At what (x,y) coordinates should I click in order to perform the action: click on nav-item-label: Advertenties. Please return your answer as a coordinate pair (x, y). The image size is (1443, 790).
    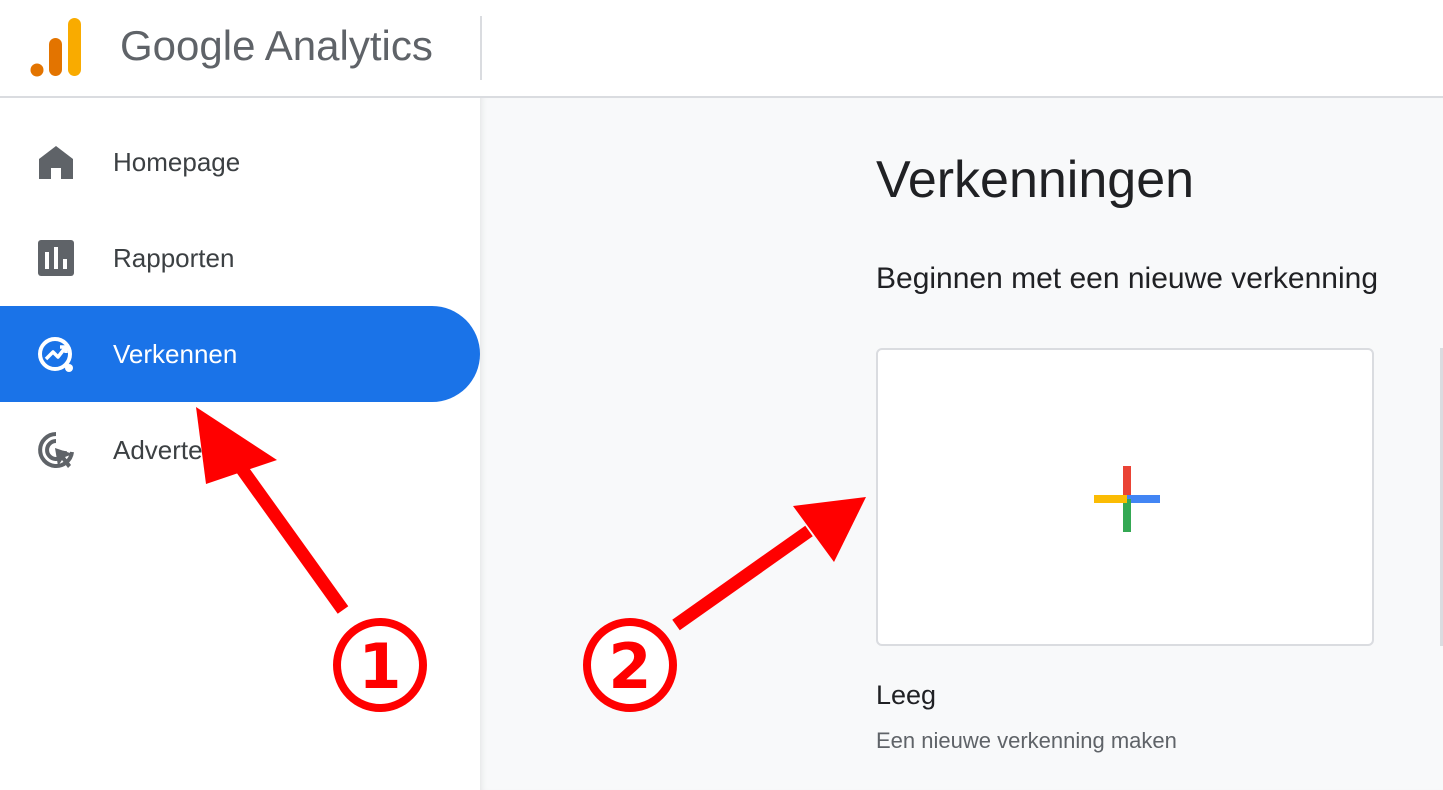
    Looking at the image, I should click on (185, 449).